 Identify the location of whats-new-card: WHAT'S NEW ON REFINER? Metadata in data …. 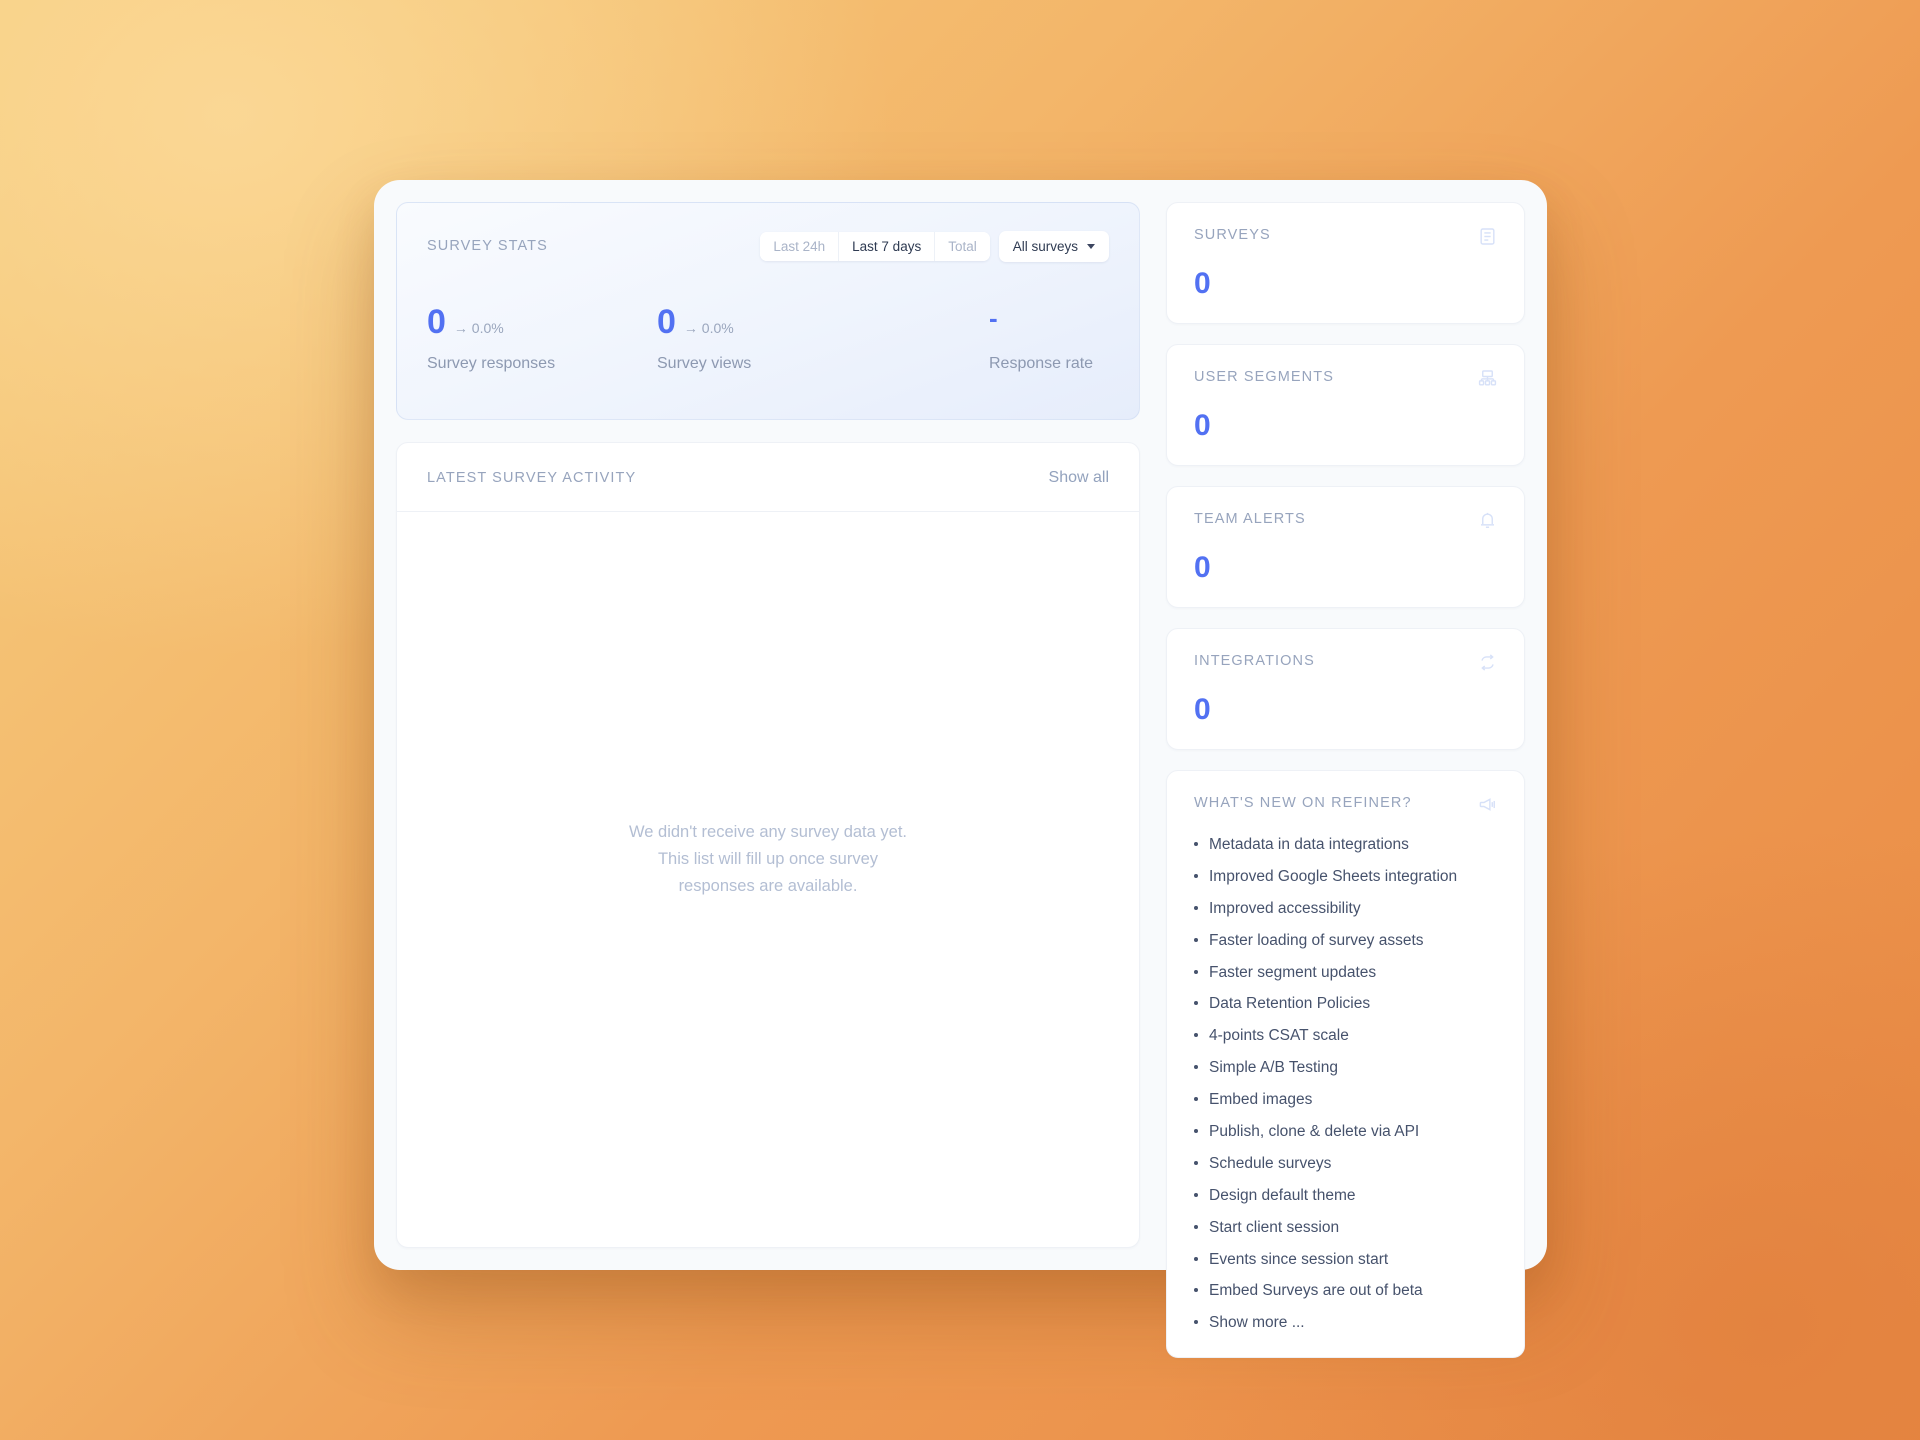
(1345, 1064).